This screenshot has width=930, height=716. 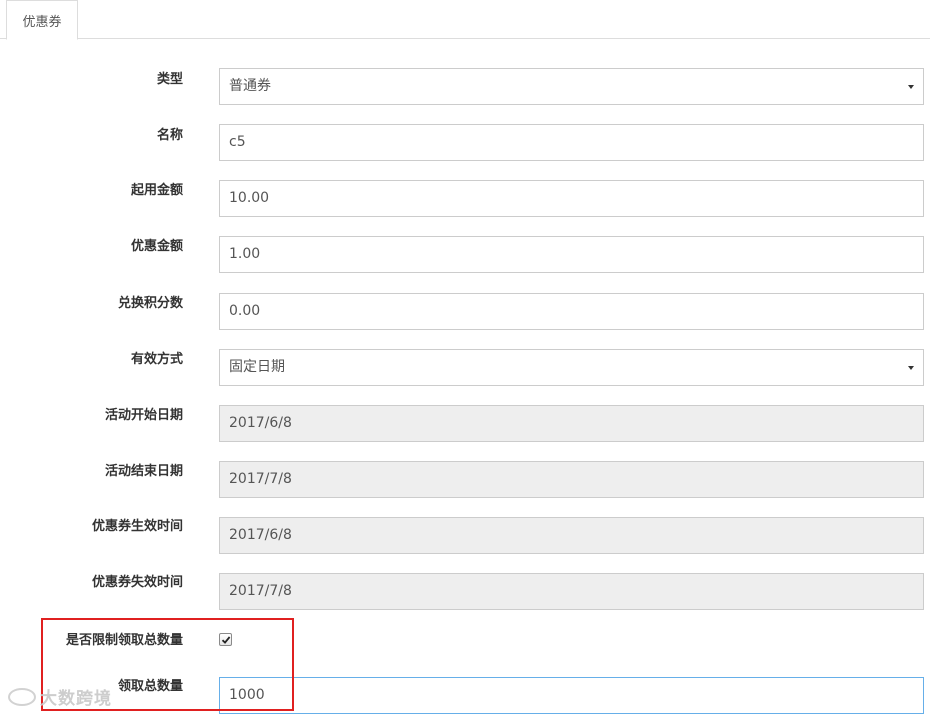 I want to click on discount-amount-input: 1.00, so click(x=571, y=254).